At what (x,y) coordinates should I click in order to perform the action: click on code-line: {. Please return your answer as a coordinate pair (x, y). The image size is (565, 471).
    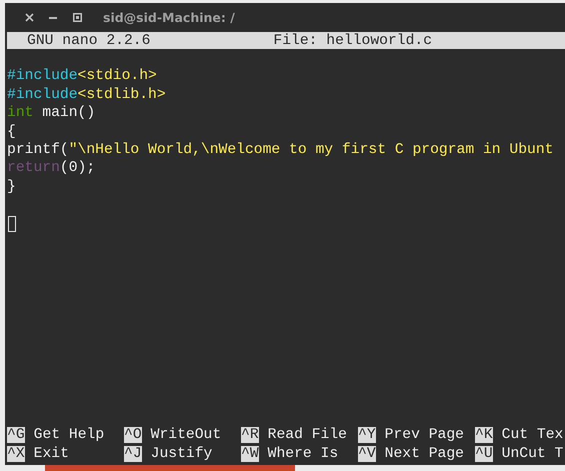
    Looking at the image, I should click on (12, 131).